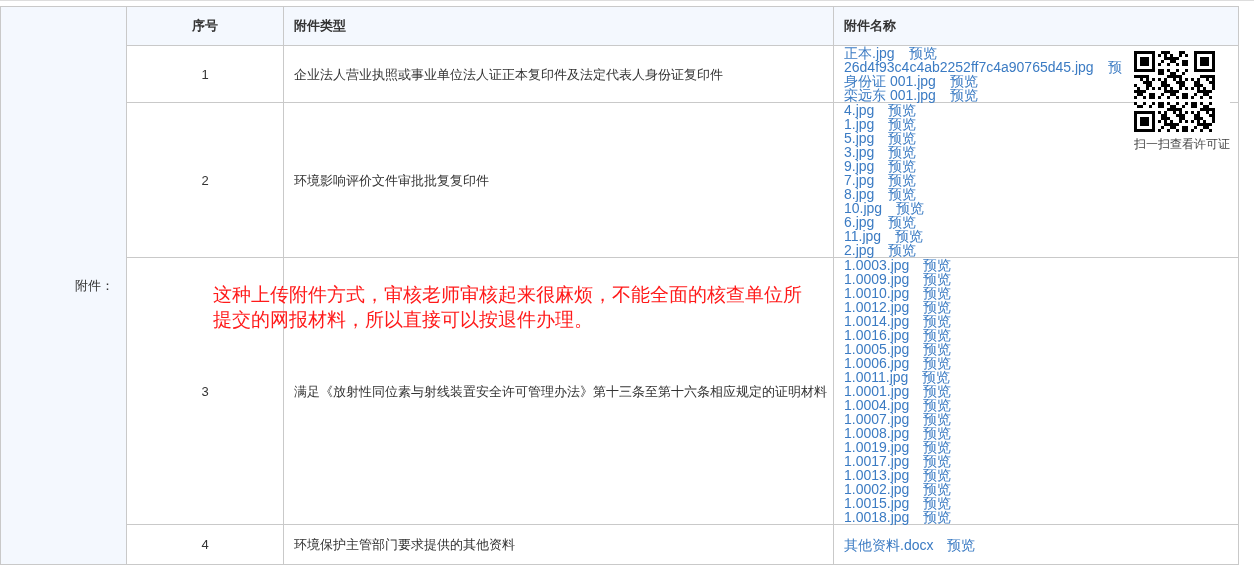  Describe the element at coordinates (859, 166) in the screenshot. I see `file-link: 9.jpg` at that location.